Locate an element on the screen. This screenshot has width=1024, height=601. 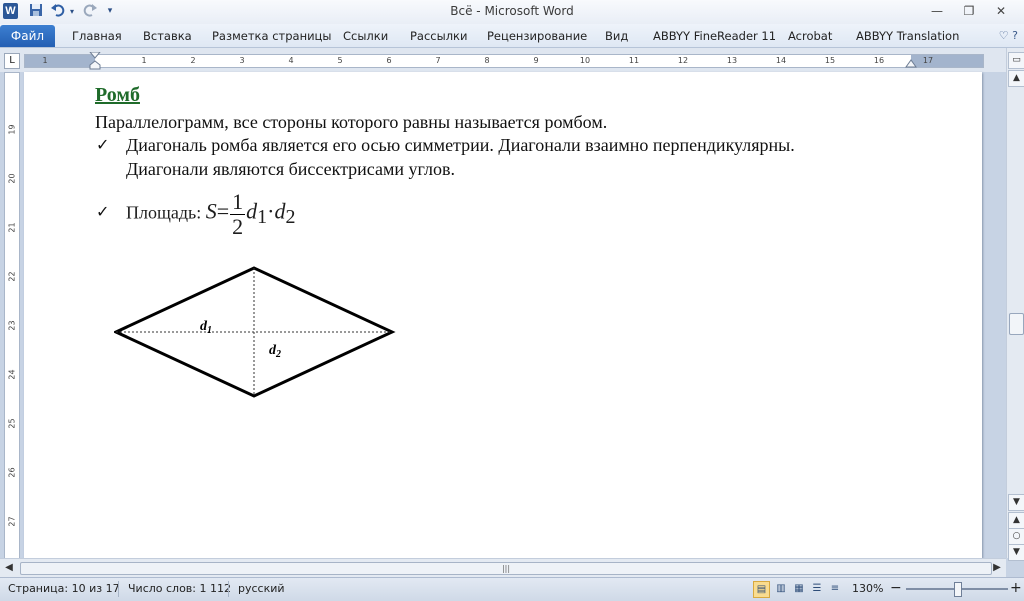
ruler-number: 16 is located at coordinates (879, 60).